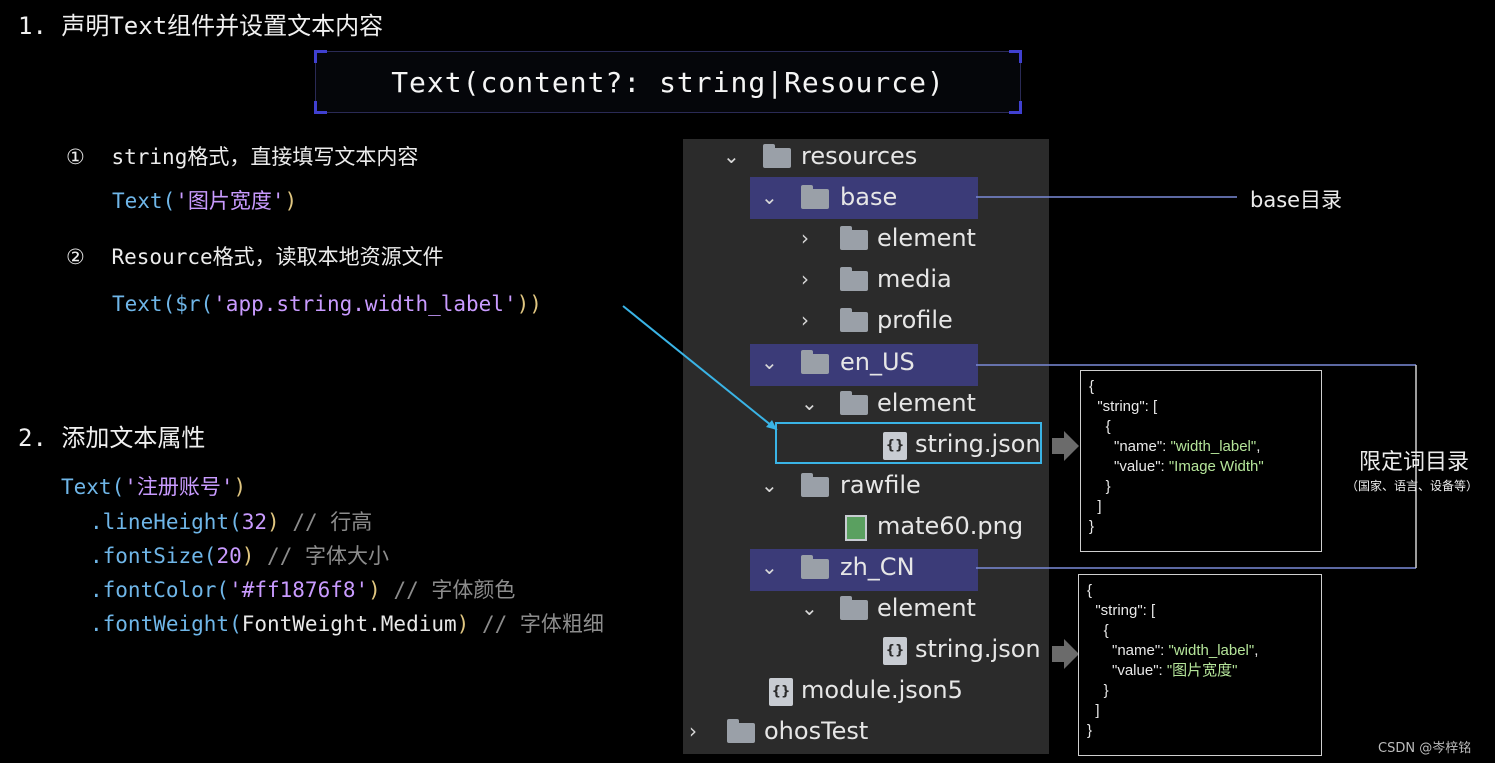 Image resolution: width=1495 pixels, height=763 pixels. Describe the element at coordinates (1202, 670) in the screenshot. I see `json-value: "图片宽度"` at that location.